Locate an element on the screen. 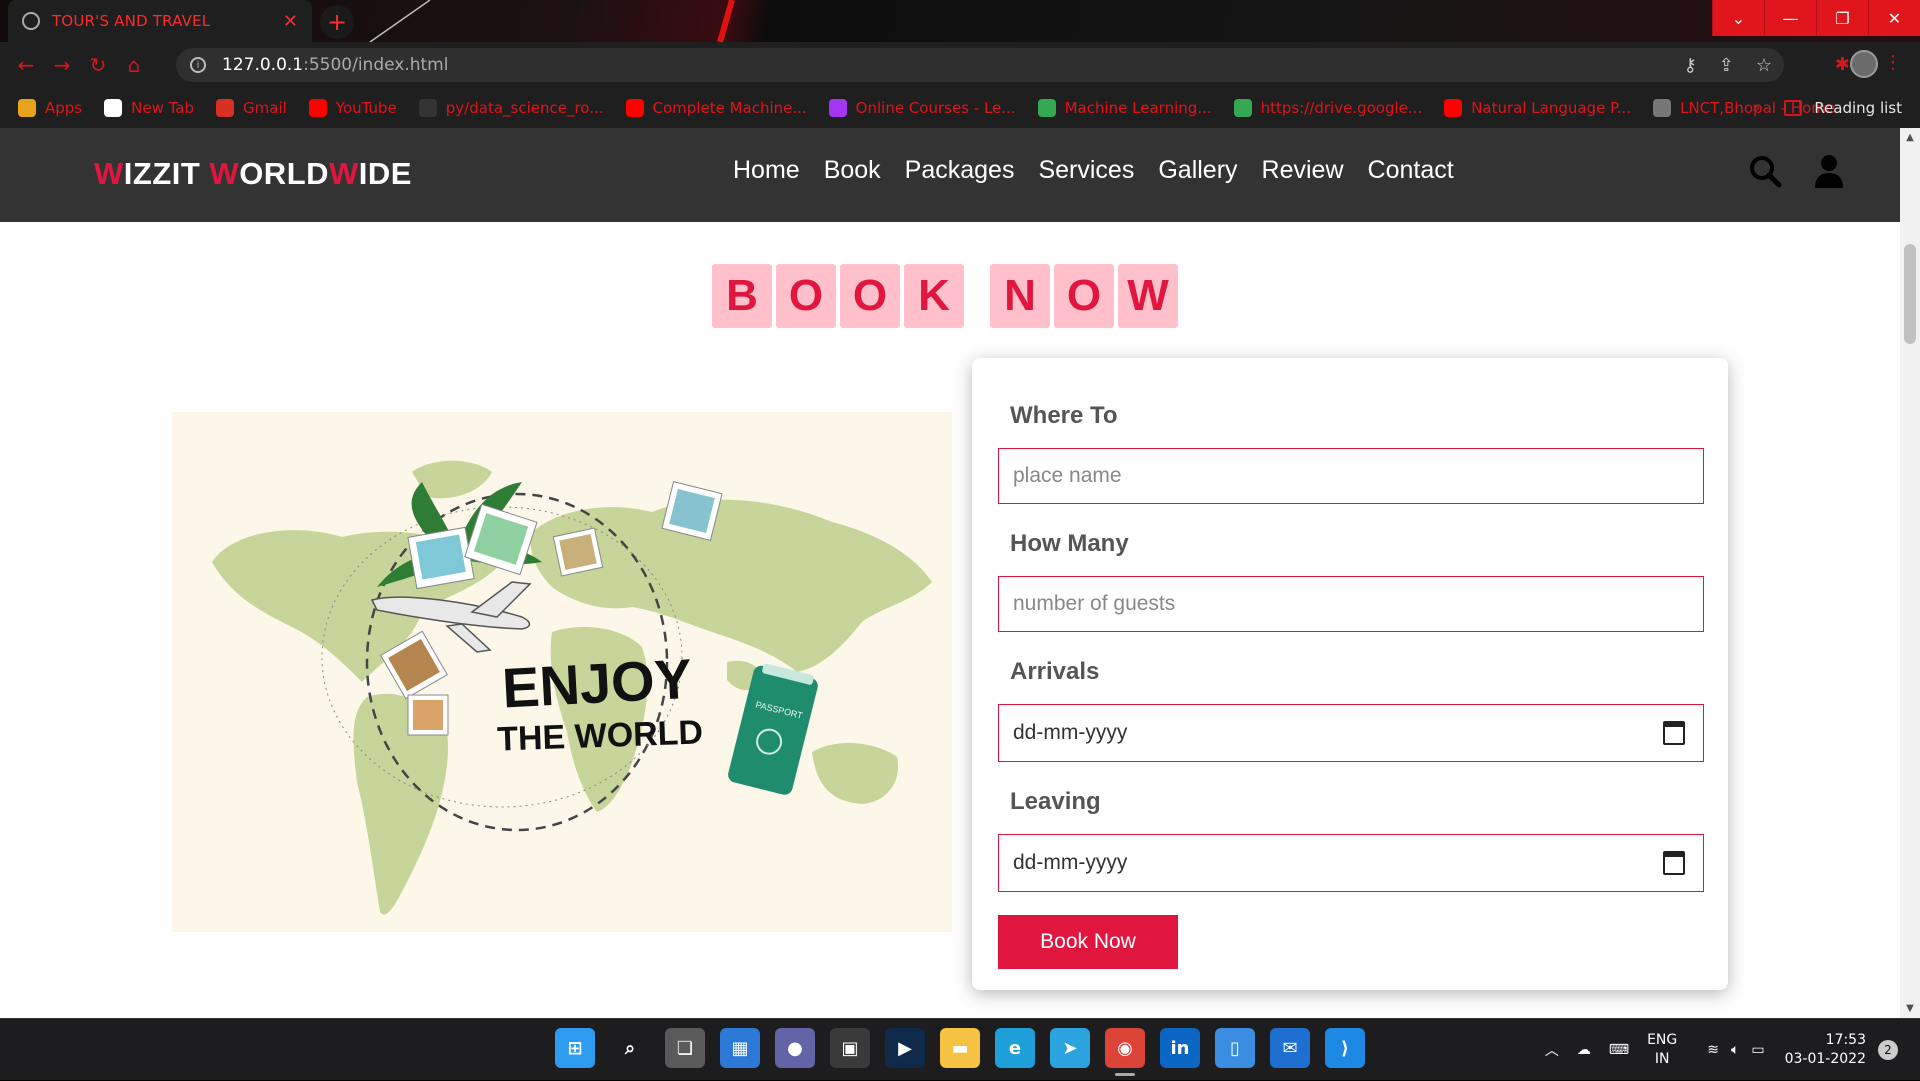  arrivals-date-input: dd-mm-yyyy is located at coordinates (1351, 733).